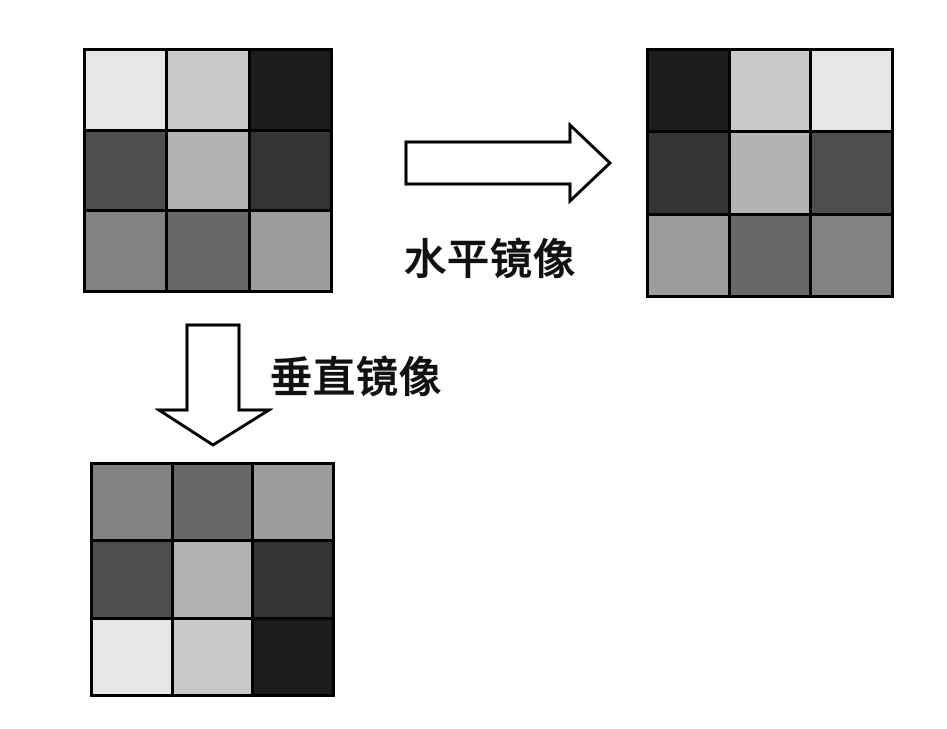 The height and width of the screenshot is (729, 947). Describe the element at coordinates (508, 163) in the screenshot. I see `arrow-right-icon` at that location.